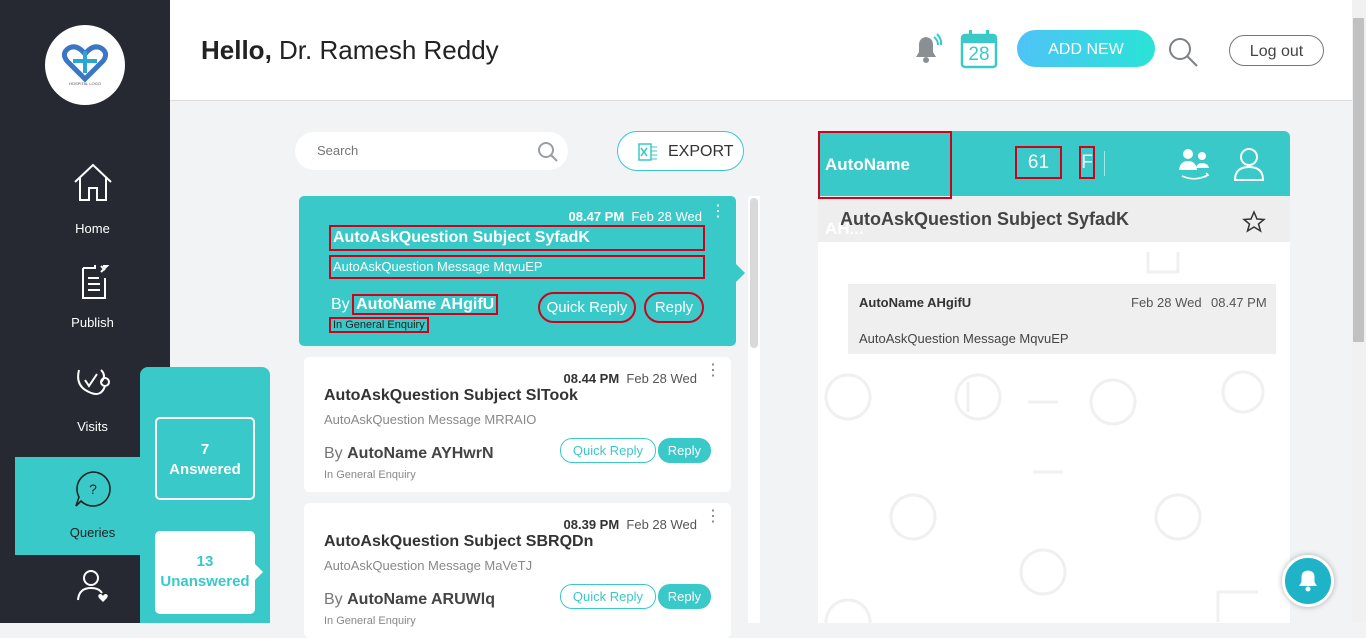 Image resolution: width=1366 pixels, height=638 pixels. Describe the element at coordinates (517, 267) in the screenshot. I see `card-message: AutoAskQuestion Message MqvuEP` at that location.